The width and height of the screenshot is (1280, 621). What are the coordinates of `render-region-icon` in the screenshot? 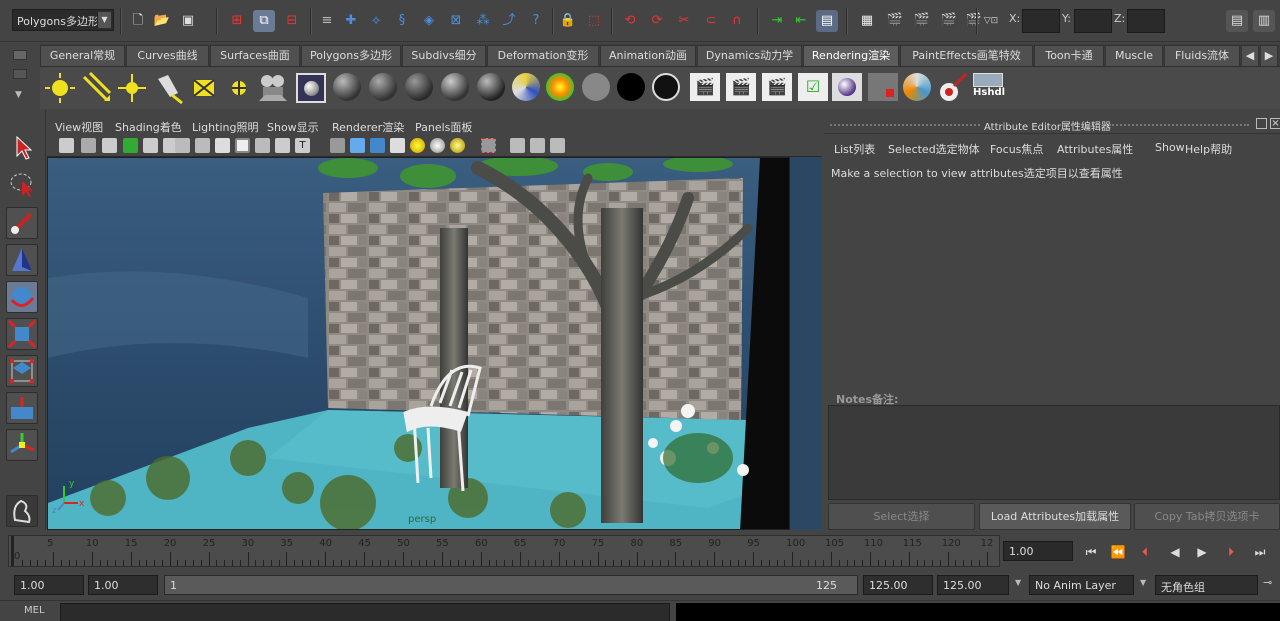 It's located at (311, 88).